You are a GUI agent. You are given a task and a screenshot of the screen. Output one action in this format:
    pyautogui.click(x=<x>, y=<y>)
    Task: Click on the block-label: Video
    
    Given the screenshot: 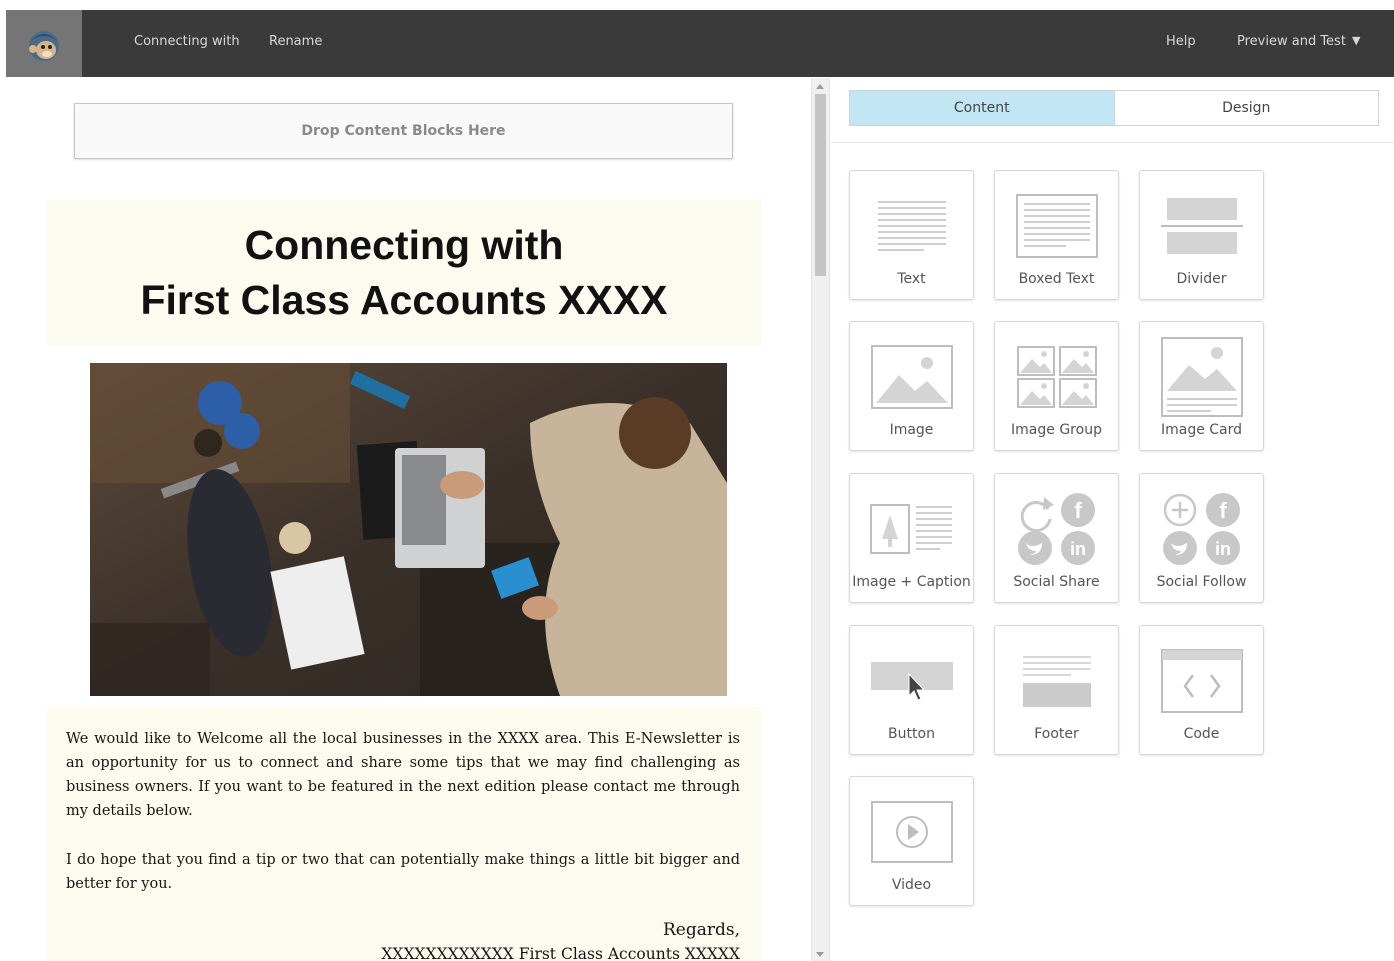 What is the action you would take?
    pyautogui.click(x=911, y=885)
    